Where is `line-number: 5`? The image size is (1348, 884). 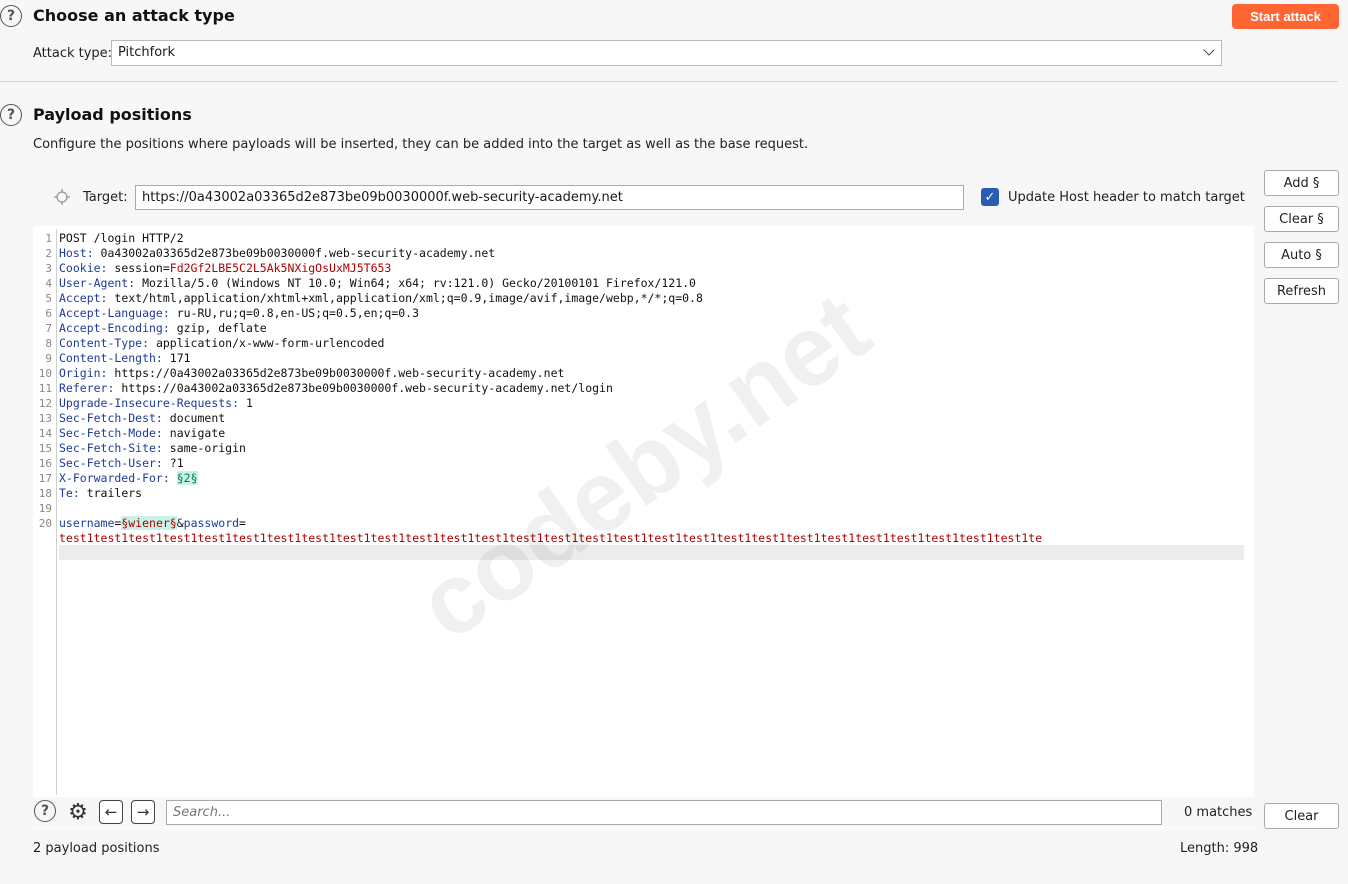
line-number: 5 is located at coordinates (48, 298).